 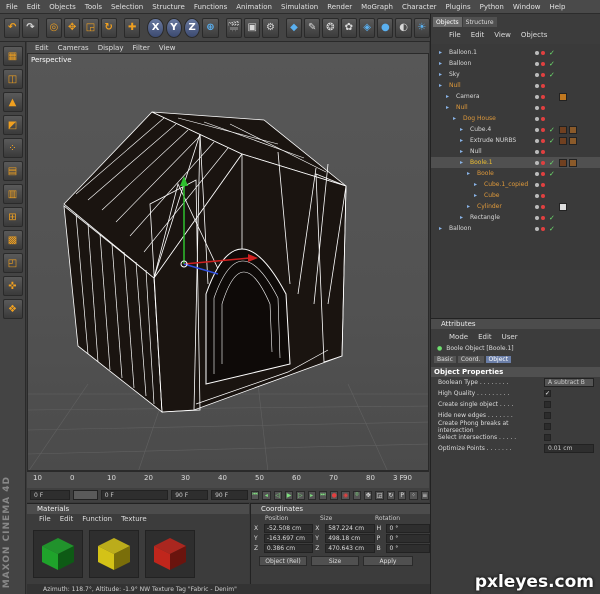 I want to click on coordinate-size: 587.224 cm, so click(x=350, y=528).